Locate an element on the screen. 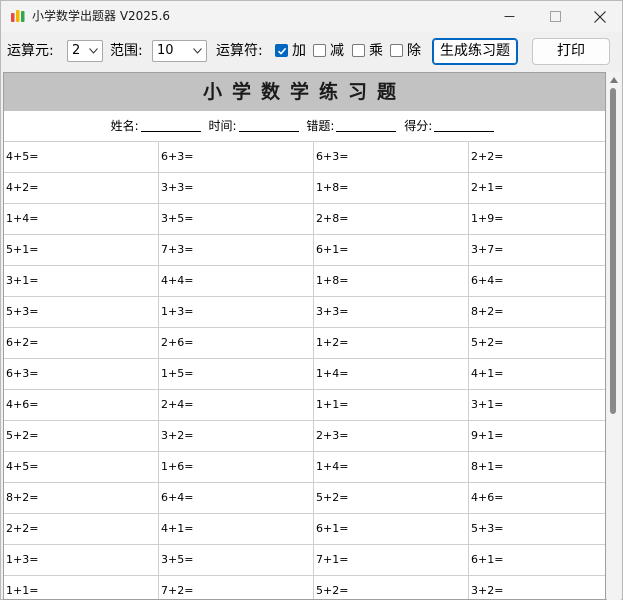  problem-cell: 1+2= is located at coordinates (391, 343).